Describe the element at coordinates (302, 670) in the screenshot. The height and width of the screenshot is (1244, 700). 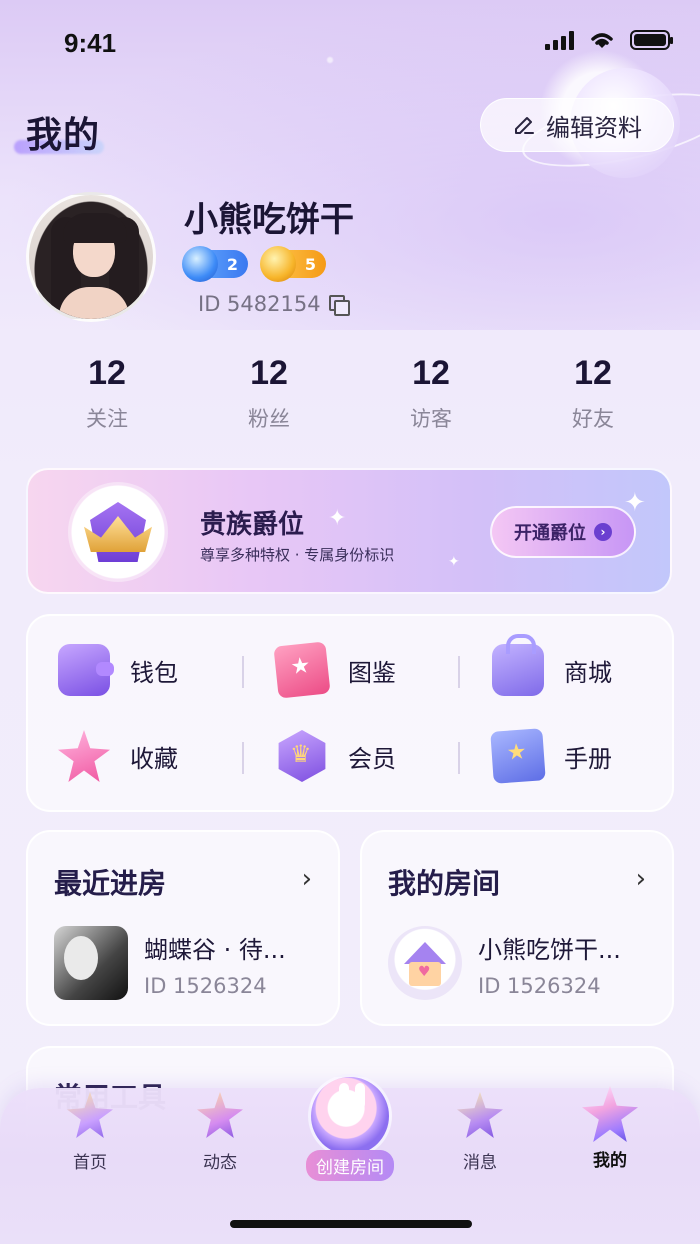
I see `book-icon` at that location.